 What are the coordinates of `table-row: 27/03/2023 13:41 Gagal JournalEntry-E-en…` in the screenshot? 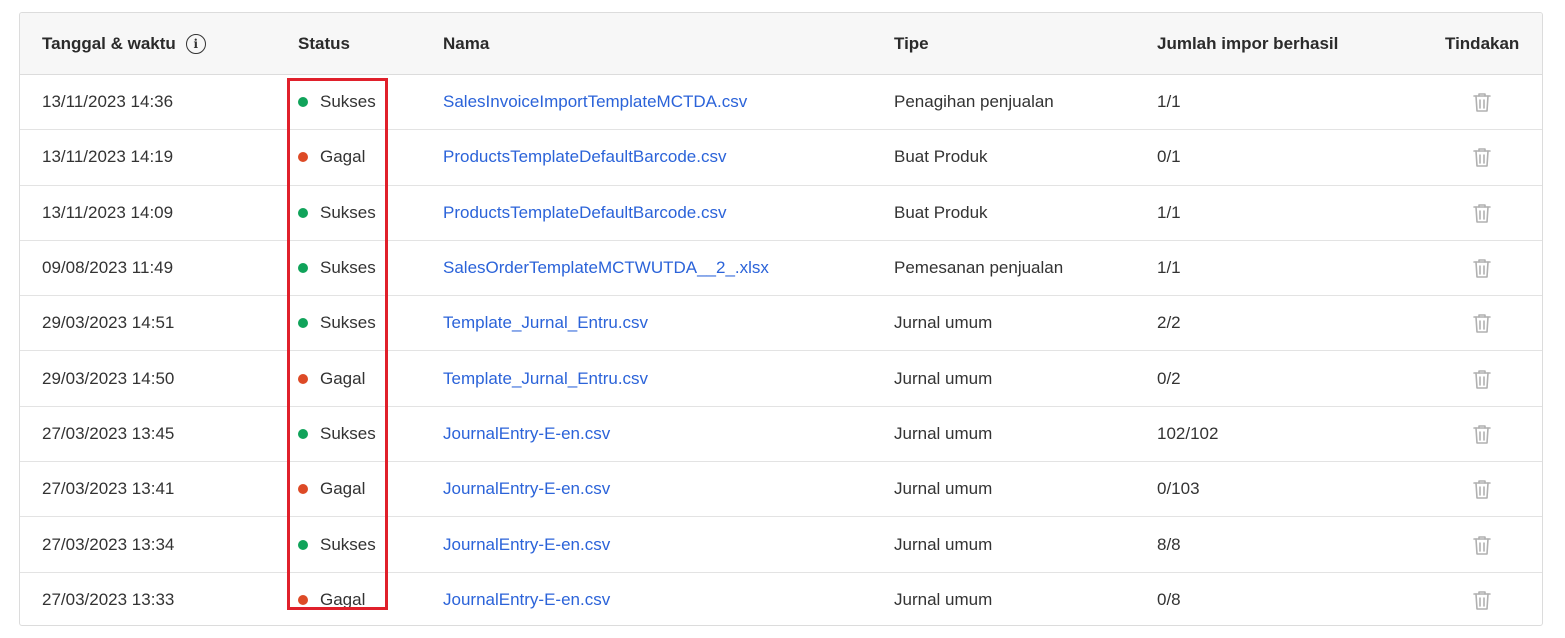 It's located at (781, 490).